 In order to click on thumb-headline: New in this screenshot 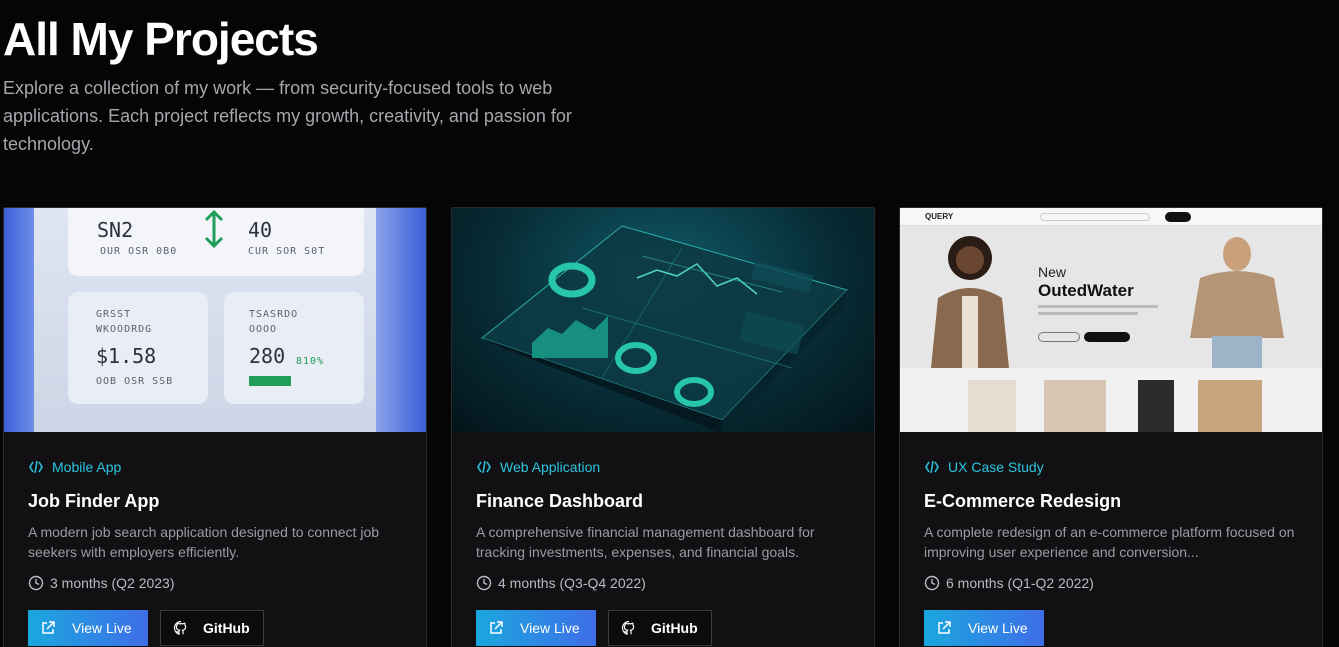, I will do `click(1052, 272)`.